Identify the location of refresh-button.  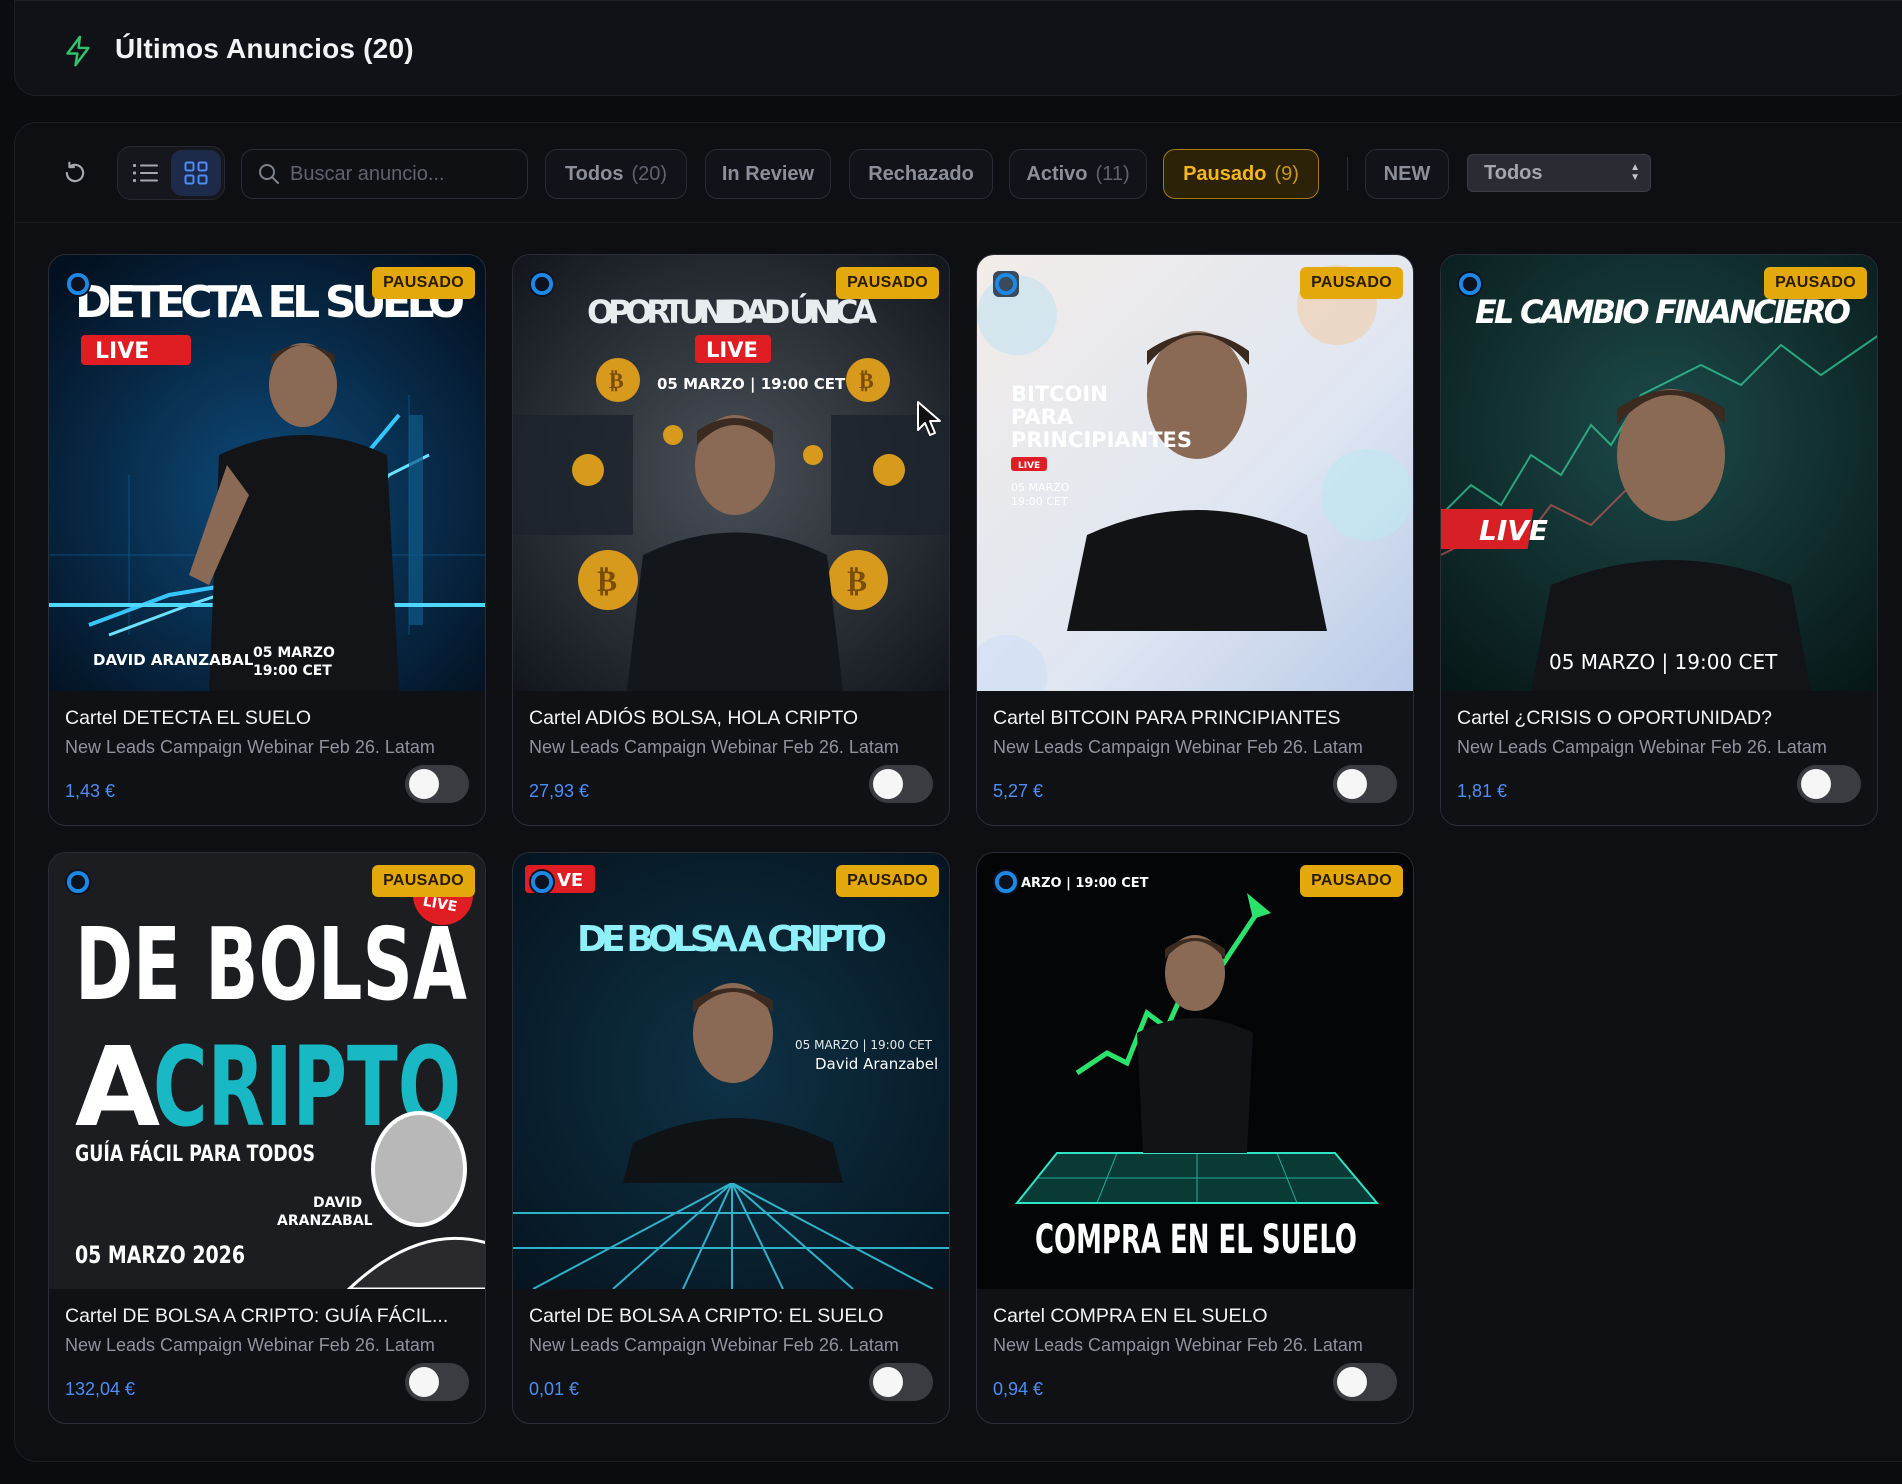
(75, 173).